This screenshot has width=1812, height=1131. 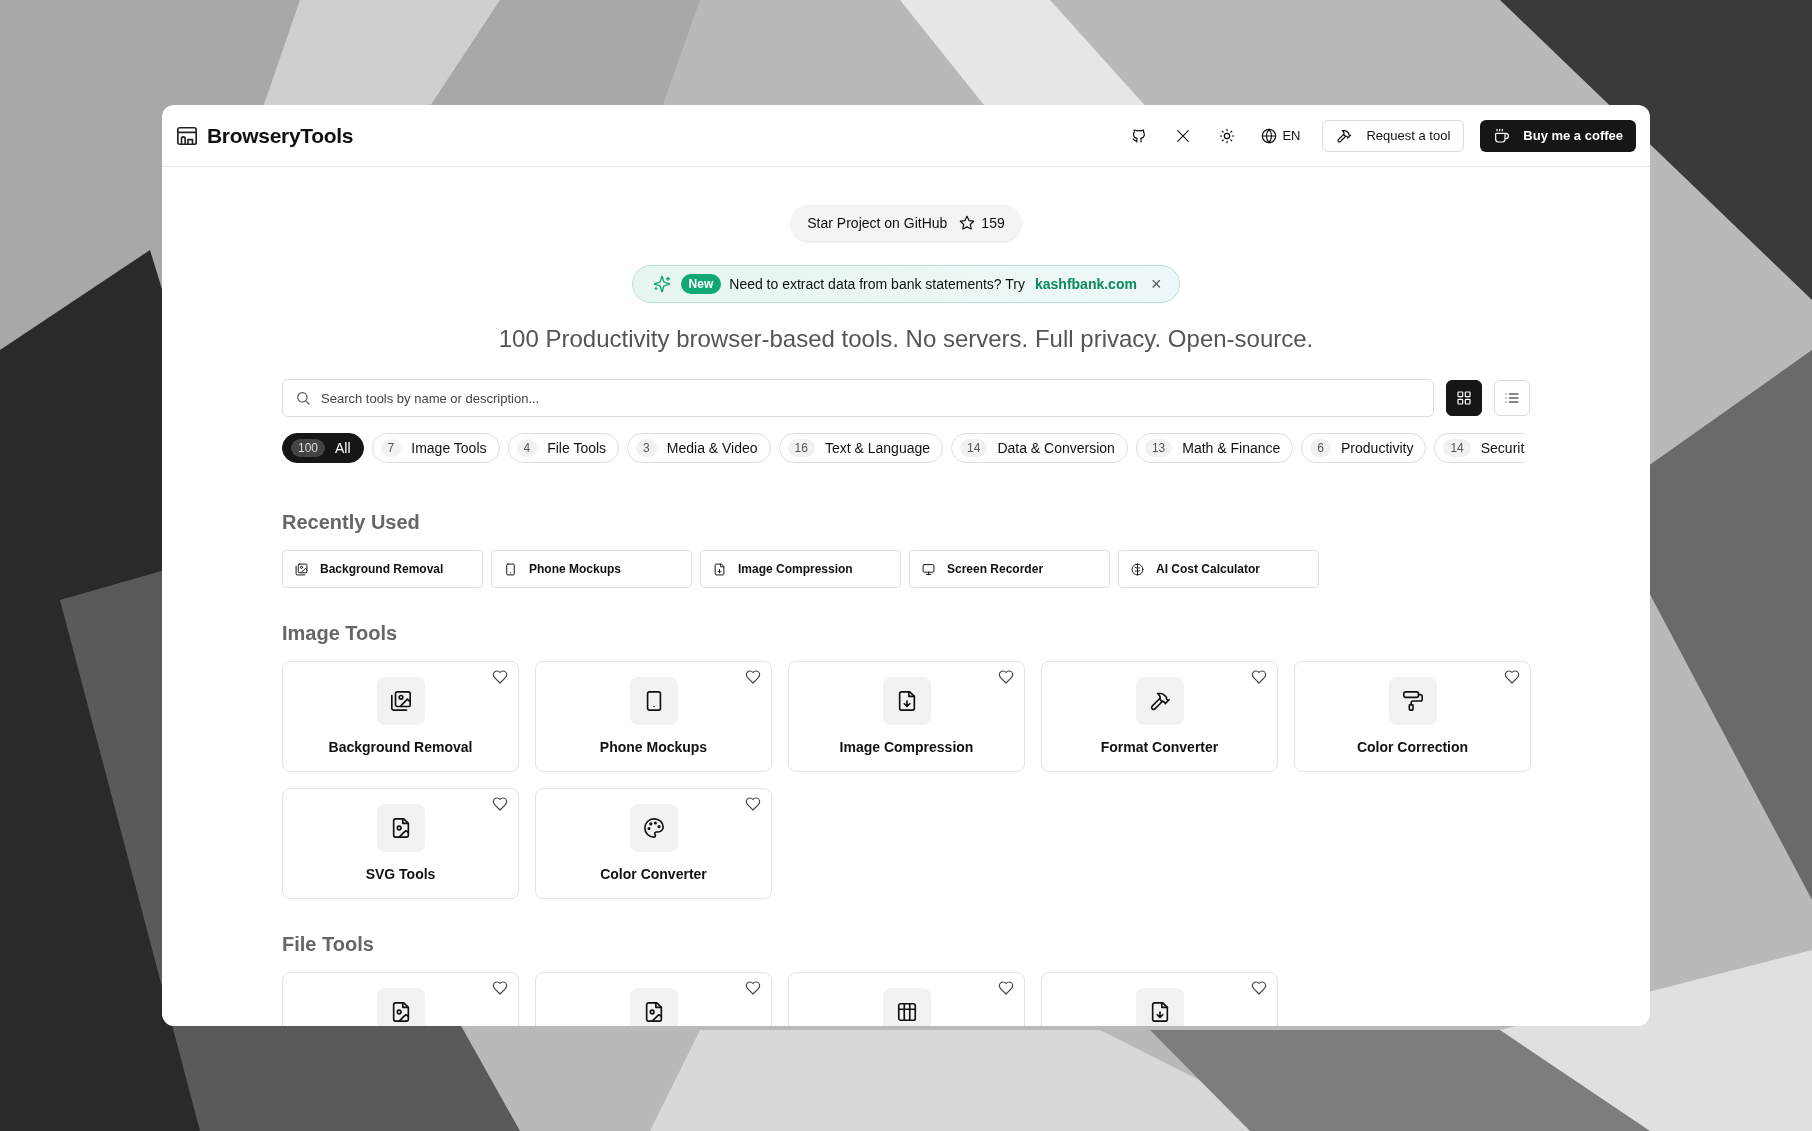 I want to click on banner-text: Need to extract data from bank statements? Try, so click(x=877, y=284).